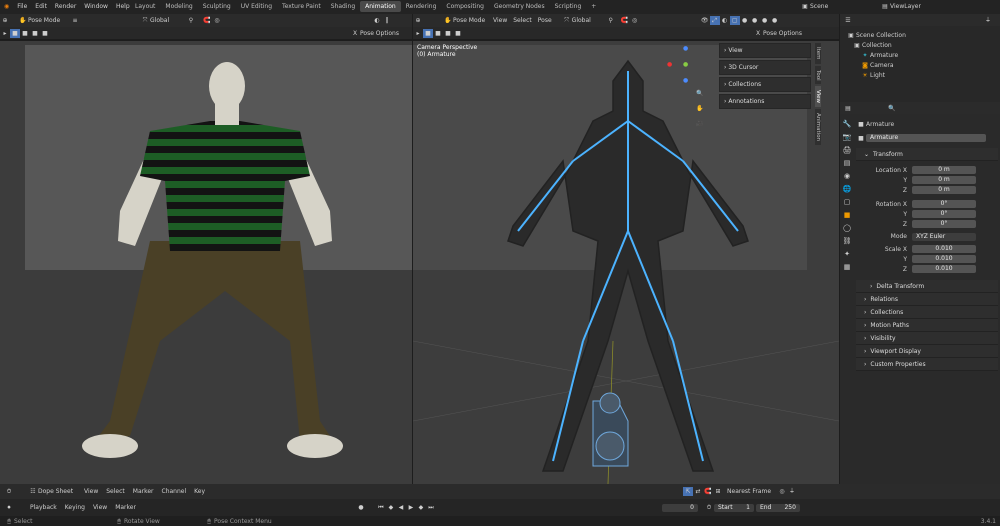  What do you see at coordinates (847, 269) in the screenshot?
I see `texture-tab-icon: ▦` at bounding box center [847, 269].